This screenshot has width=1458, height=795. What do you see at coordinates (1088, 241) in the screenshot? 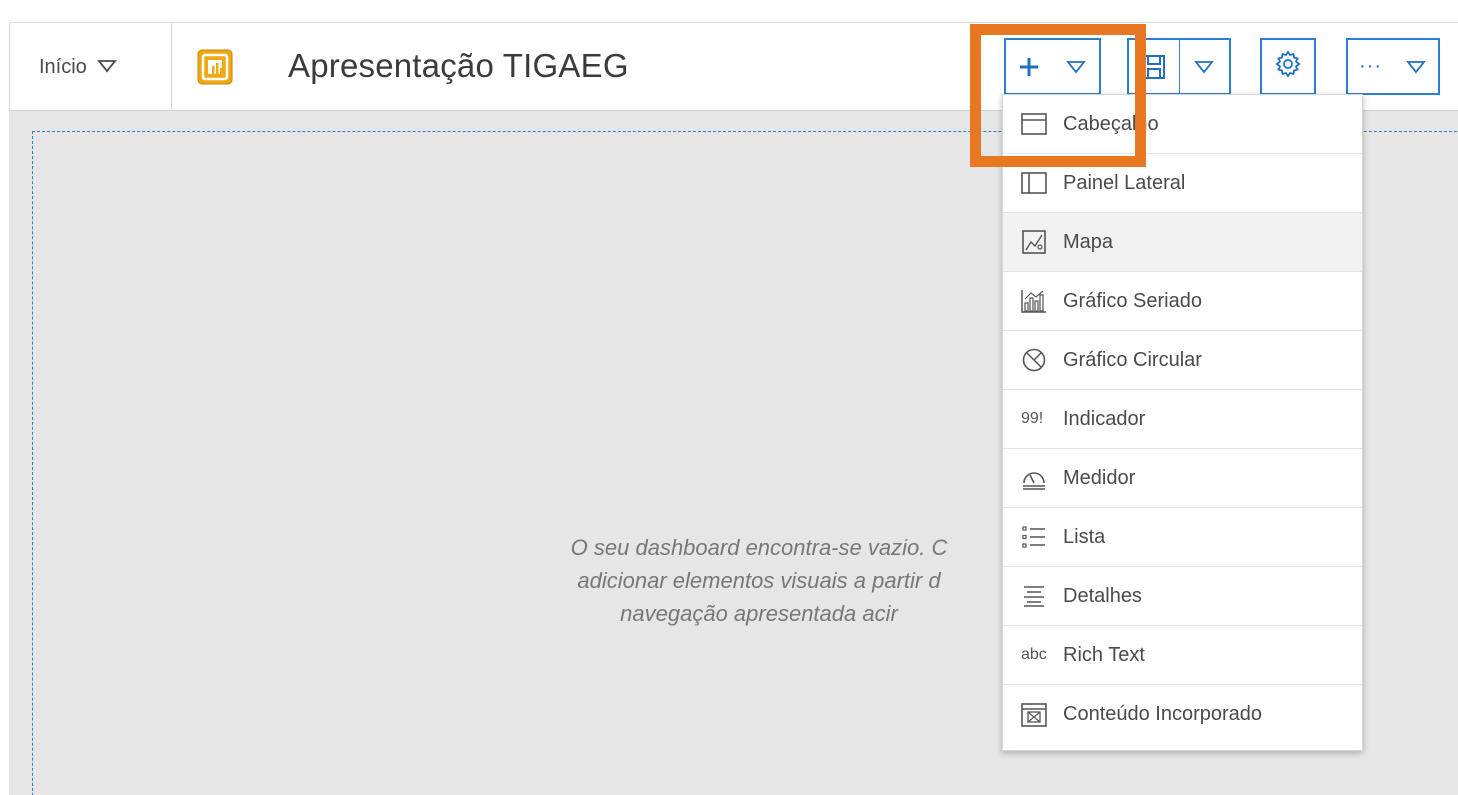
I see `menu-item-label: Mapa` at bounding box center [1088, 241].